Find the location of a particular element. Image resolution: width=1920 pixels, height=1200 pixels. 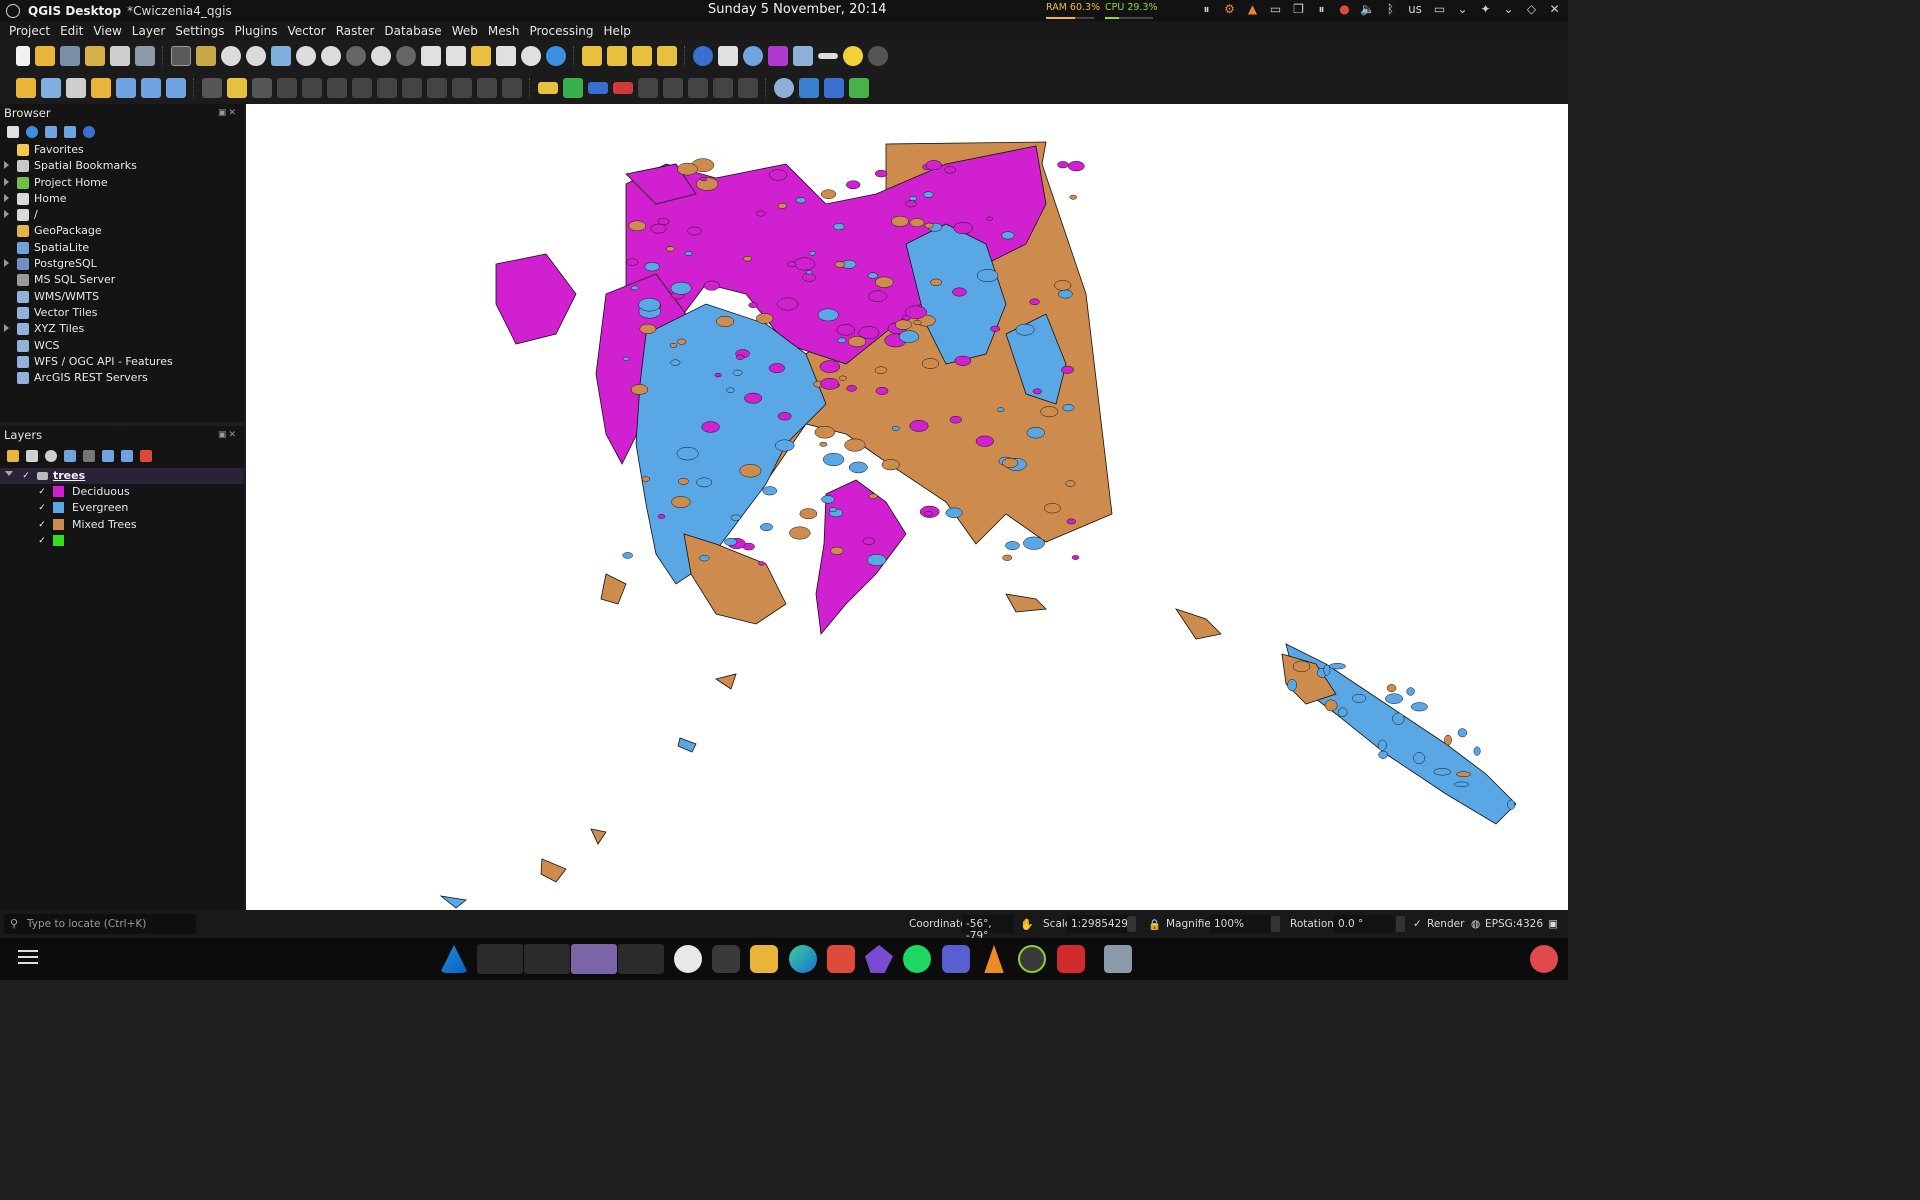

layer-row-trees: ✓ trees is located at coordinates (122, 476).